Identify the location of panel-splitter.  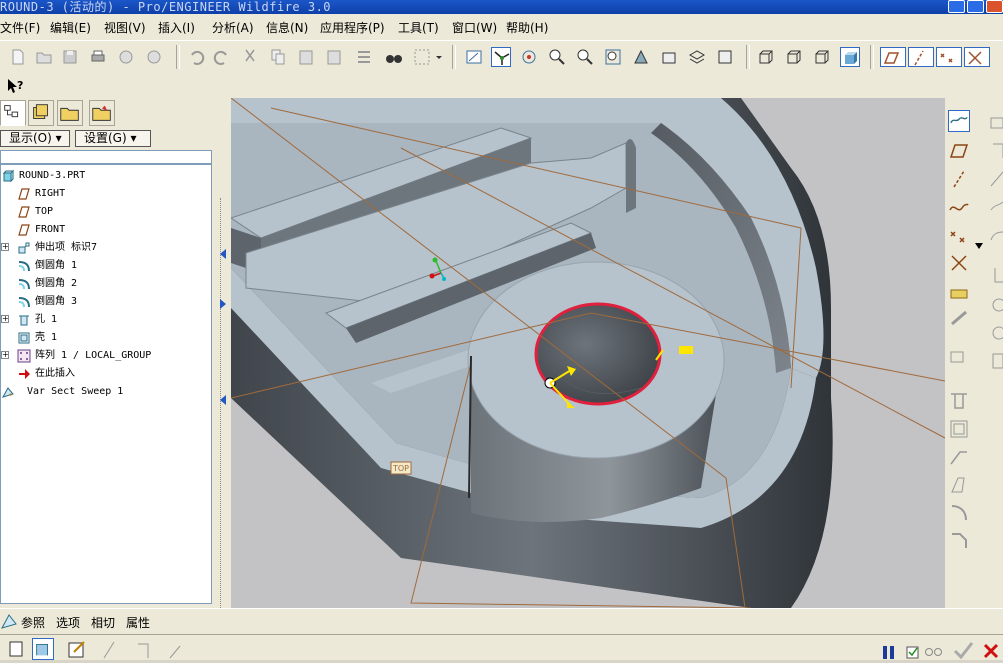
(223, 358).